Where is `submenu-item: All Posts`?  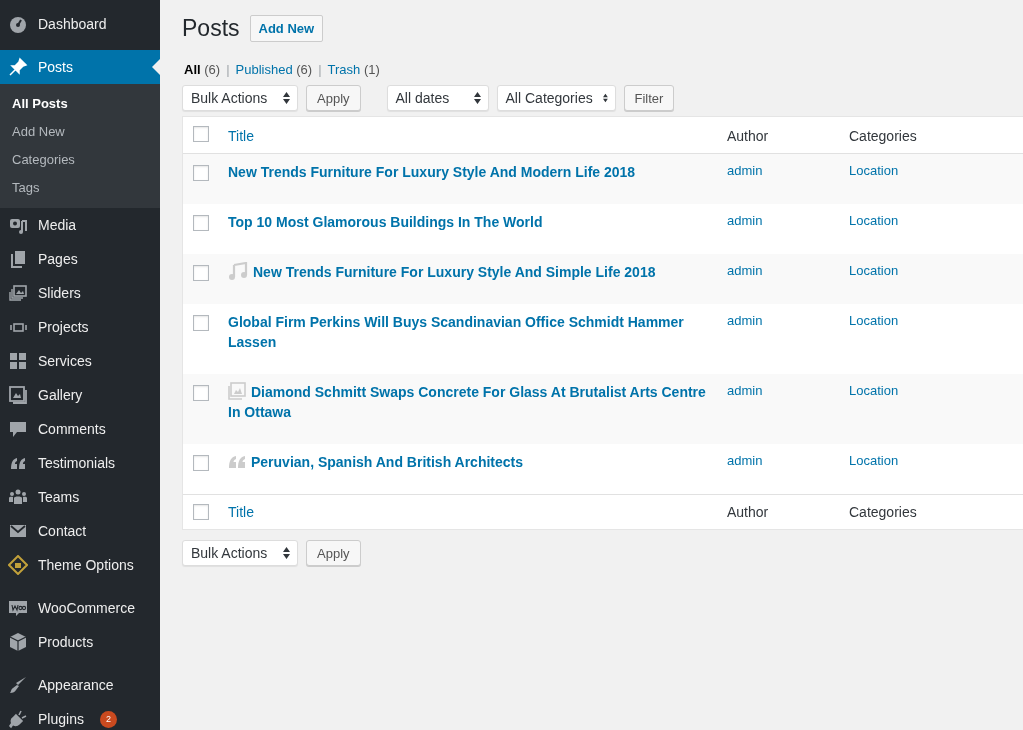
submenu-item: All Posts is located at coordinates (40, 104).